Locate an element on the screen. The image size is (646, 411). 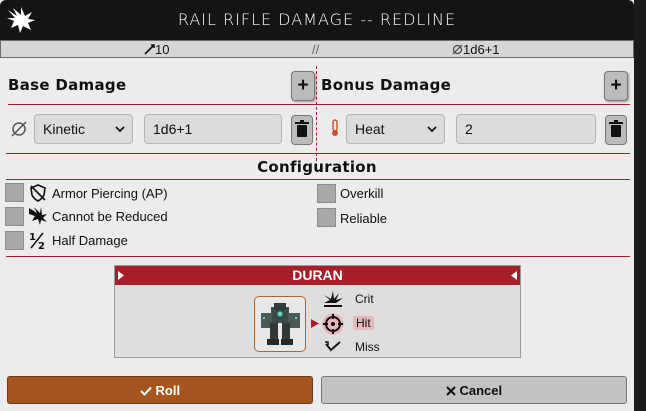
attack-icon is located at coordinates (149, 49).